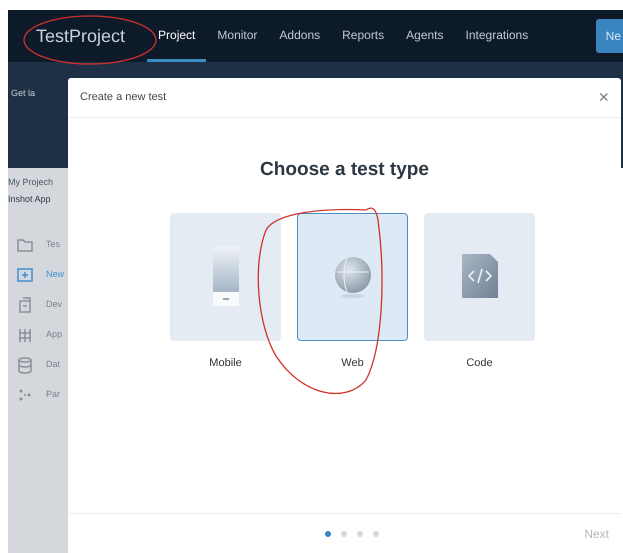  Describe the element at coordinates (479, 363) in the screenshot. I see `test-type-label: Code` at that location.